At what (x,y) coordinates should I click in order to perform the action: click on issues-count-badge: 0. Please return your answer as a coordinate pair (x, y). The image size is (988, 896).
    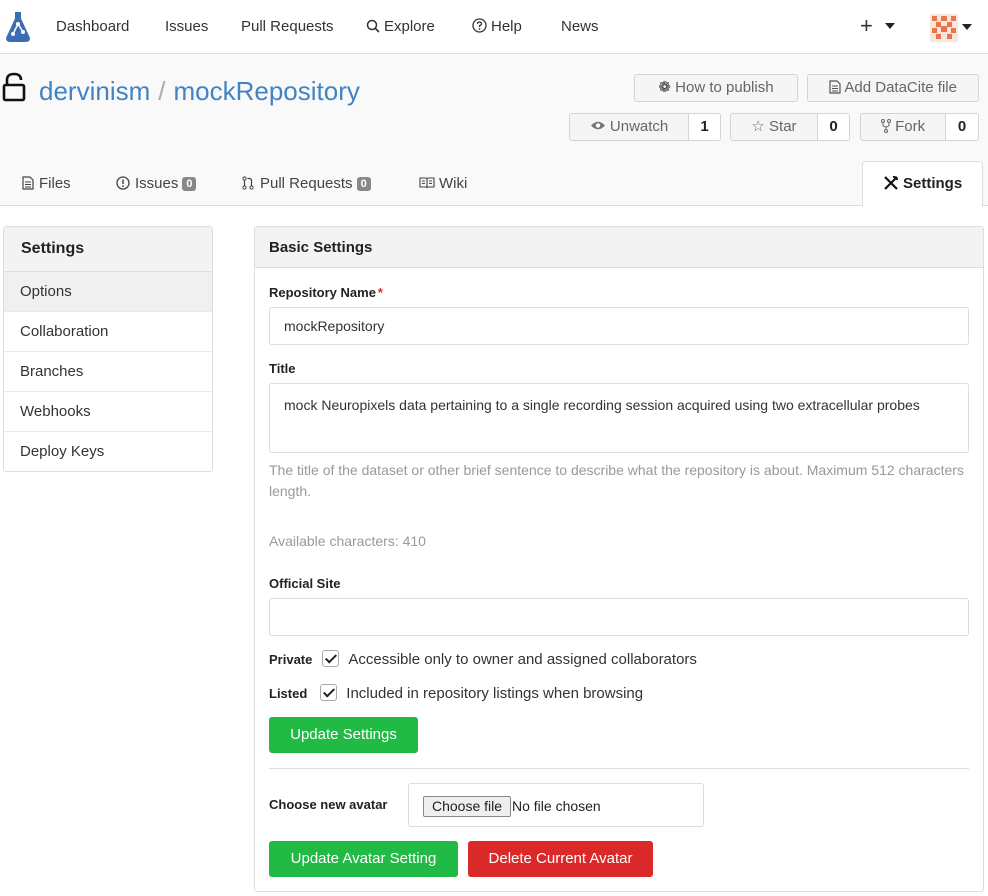
    Looking at the image, I should click on (189, 184).